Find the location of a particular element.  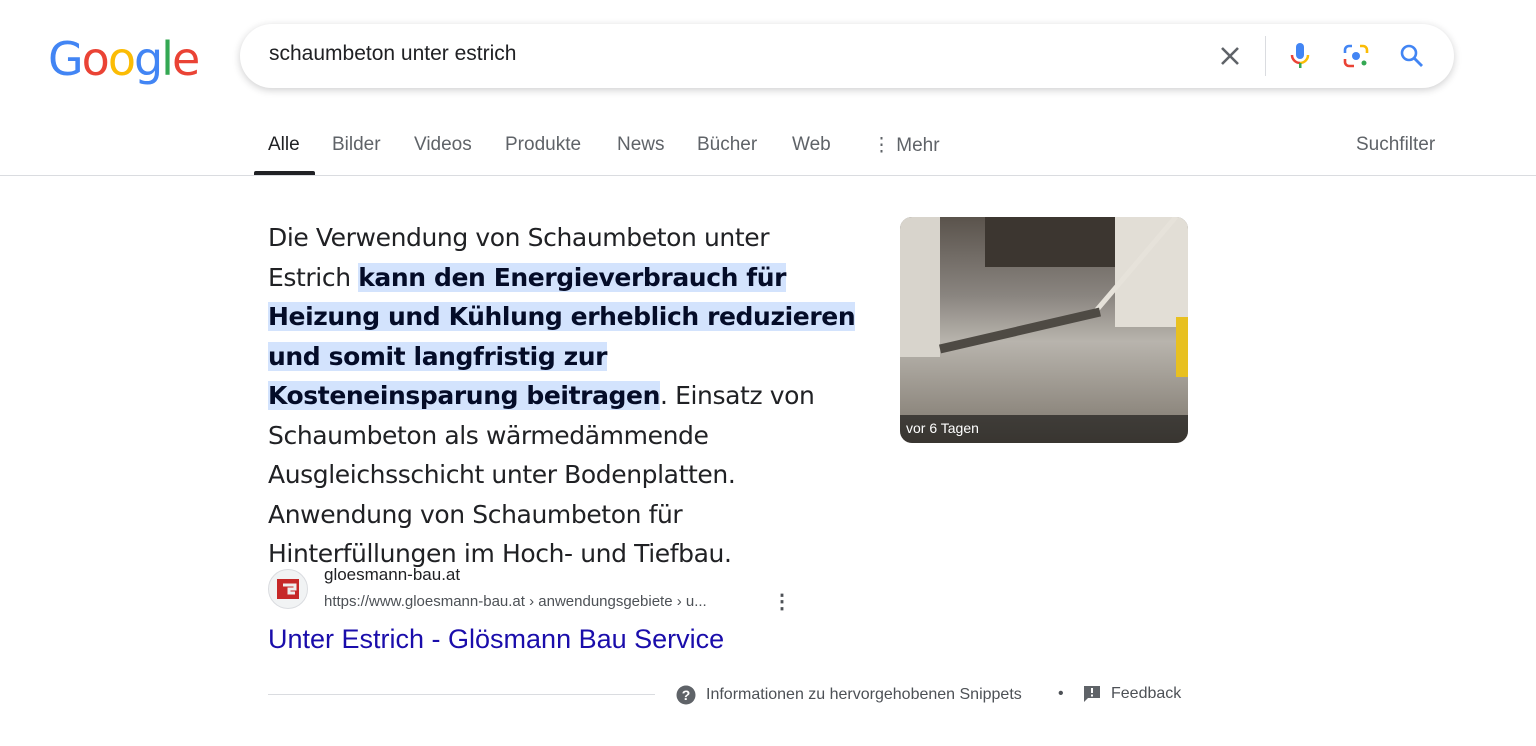

tab-mehr: ⋮ Mehr is located at coordinates (906, 145).